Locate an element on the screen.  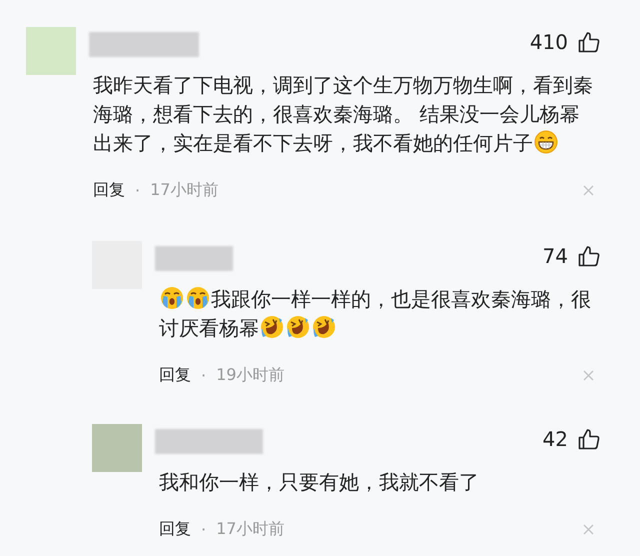
comment-text: 我跟你一样一样的，也是很喜欢秦海璐，很讨厌看杨幂 is located at coordinates (375, 313).